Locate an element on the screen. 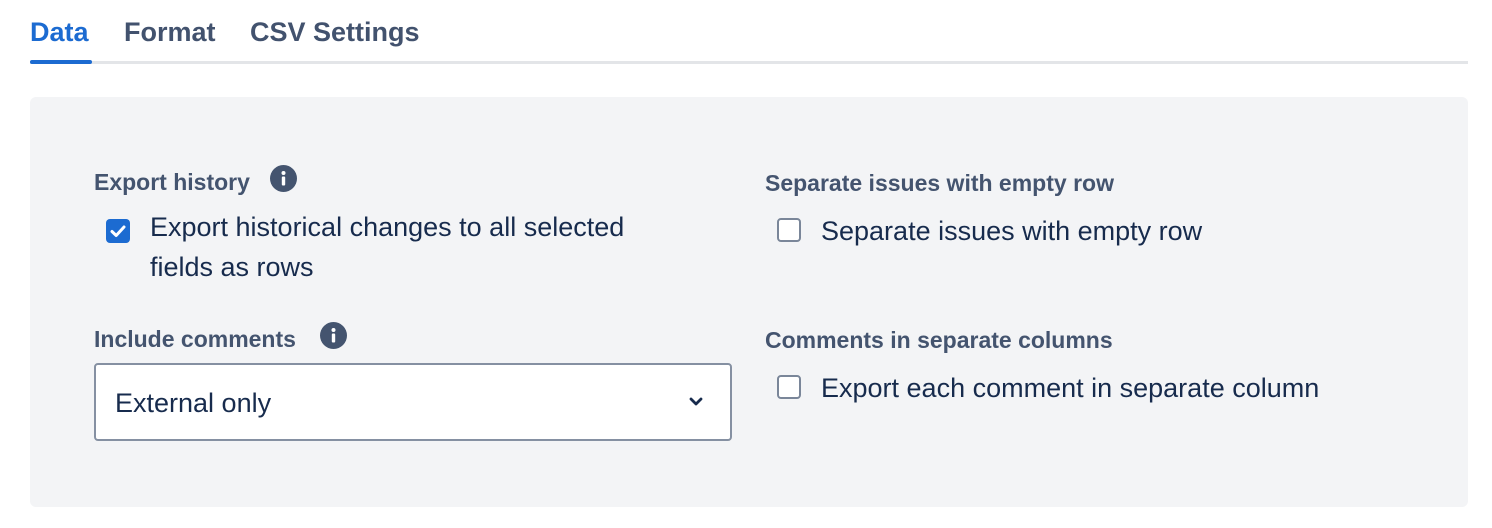 This screenshot has height=528, width=1492. active-tab-indicator is located at coordinates (61, 62).